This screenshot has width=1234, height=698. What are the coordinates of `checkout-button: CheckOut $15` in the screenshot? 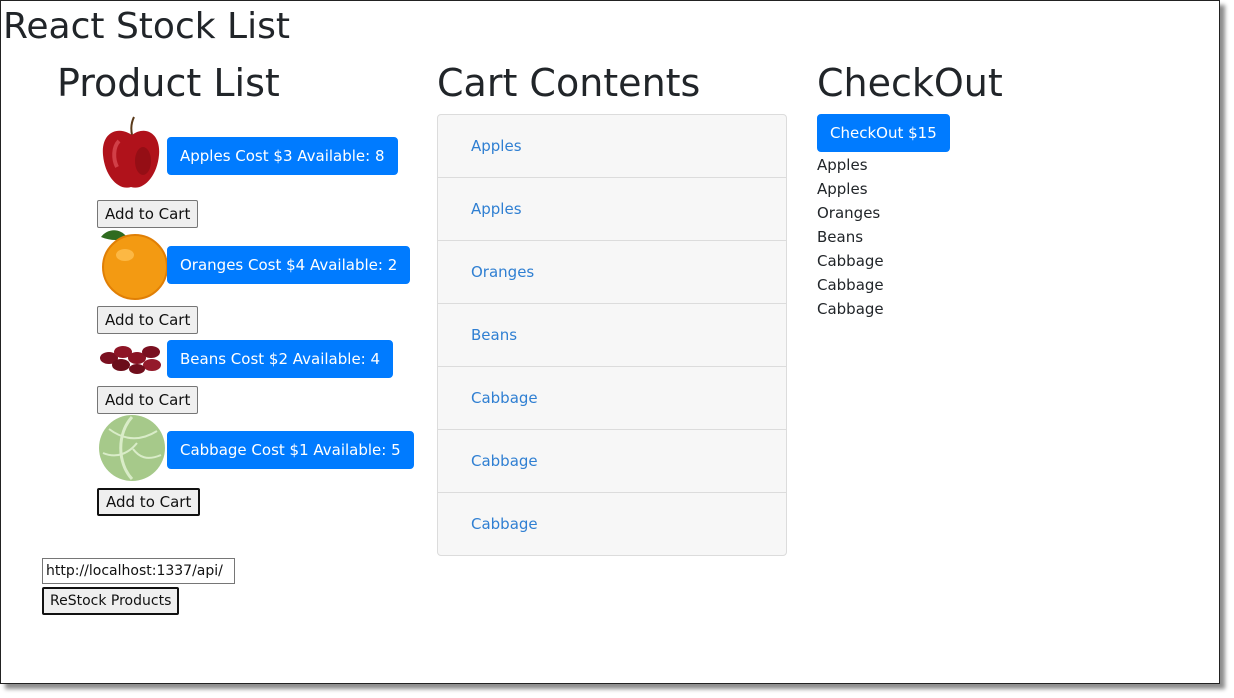 It's located at (883, 133).